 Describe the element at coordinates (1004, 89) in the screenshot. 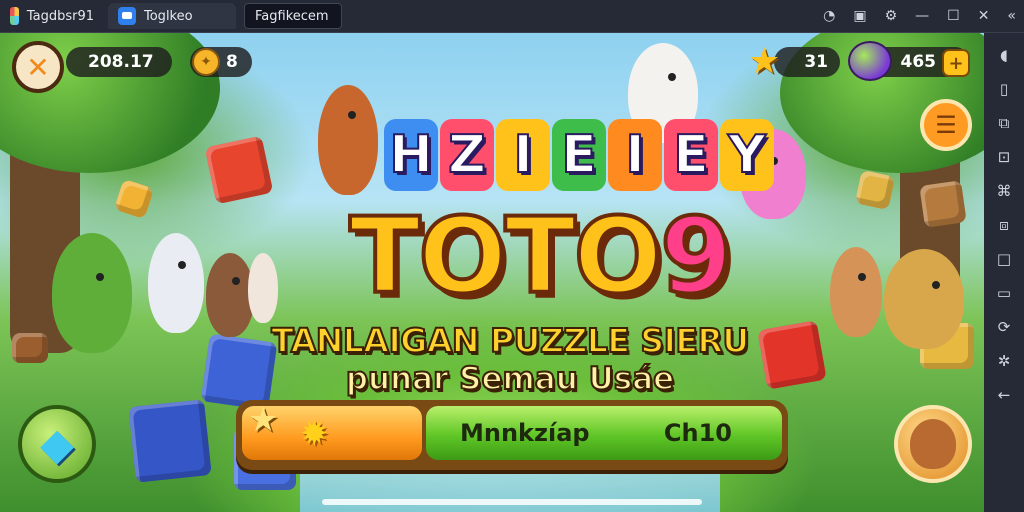

I see `phone-icon: ▯` at that location.